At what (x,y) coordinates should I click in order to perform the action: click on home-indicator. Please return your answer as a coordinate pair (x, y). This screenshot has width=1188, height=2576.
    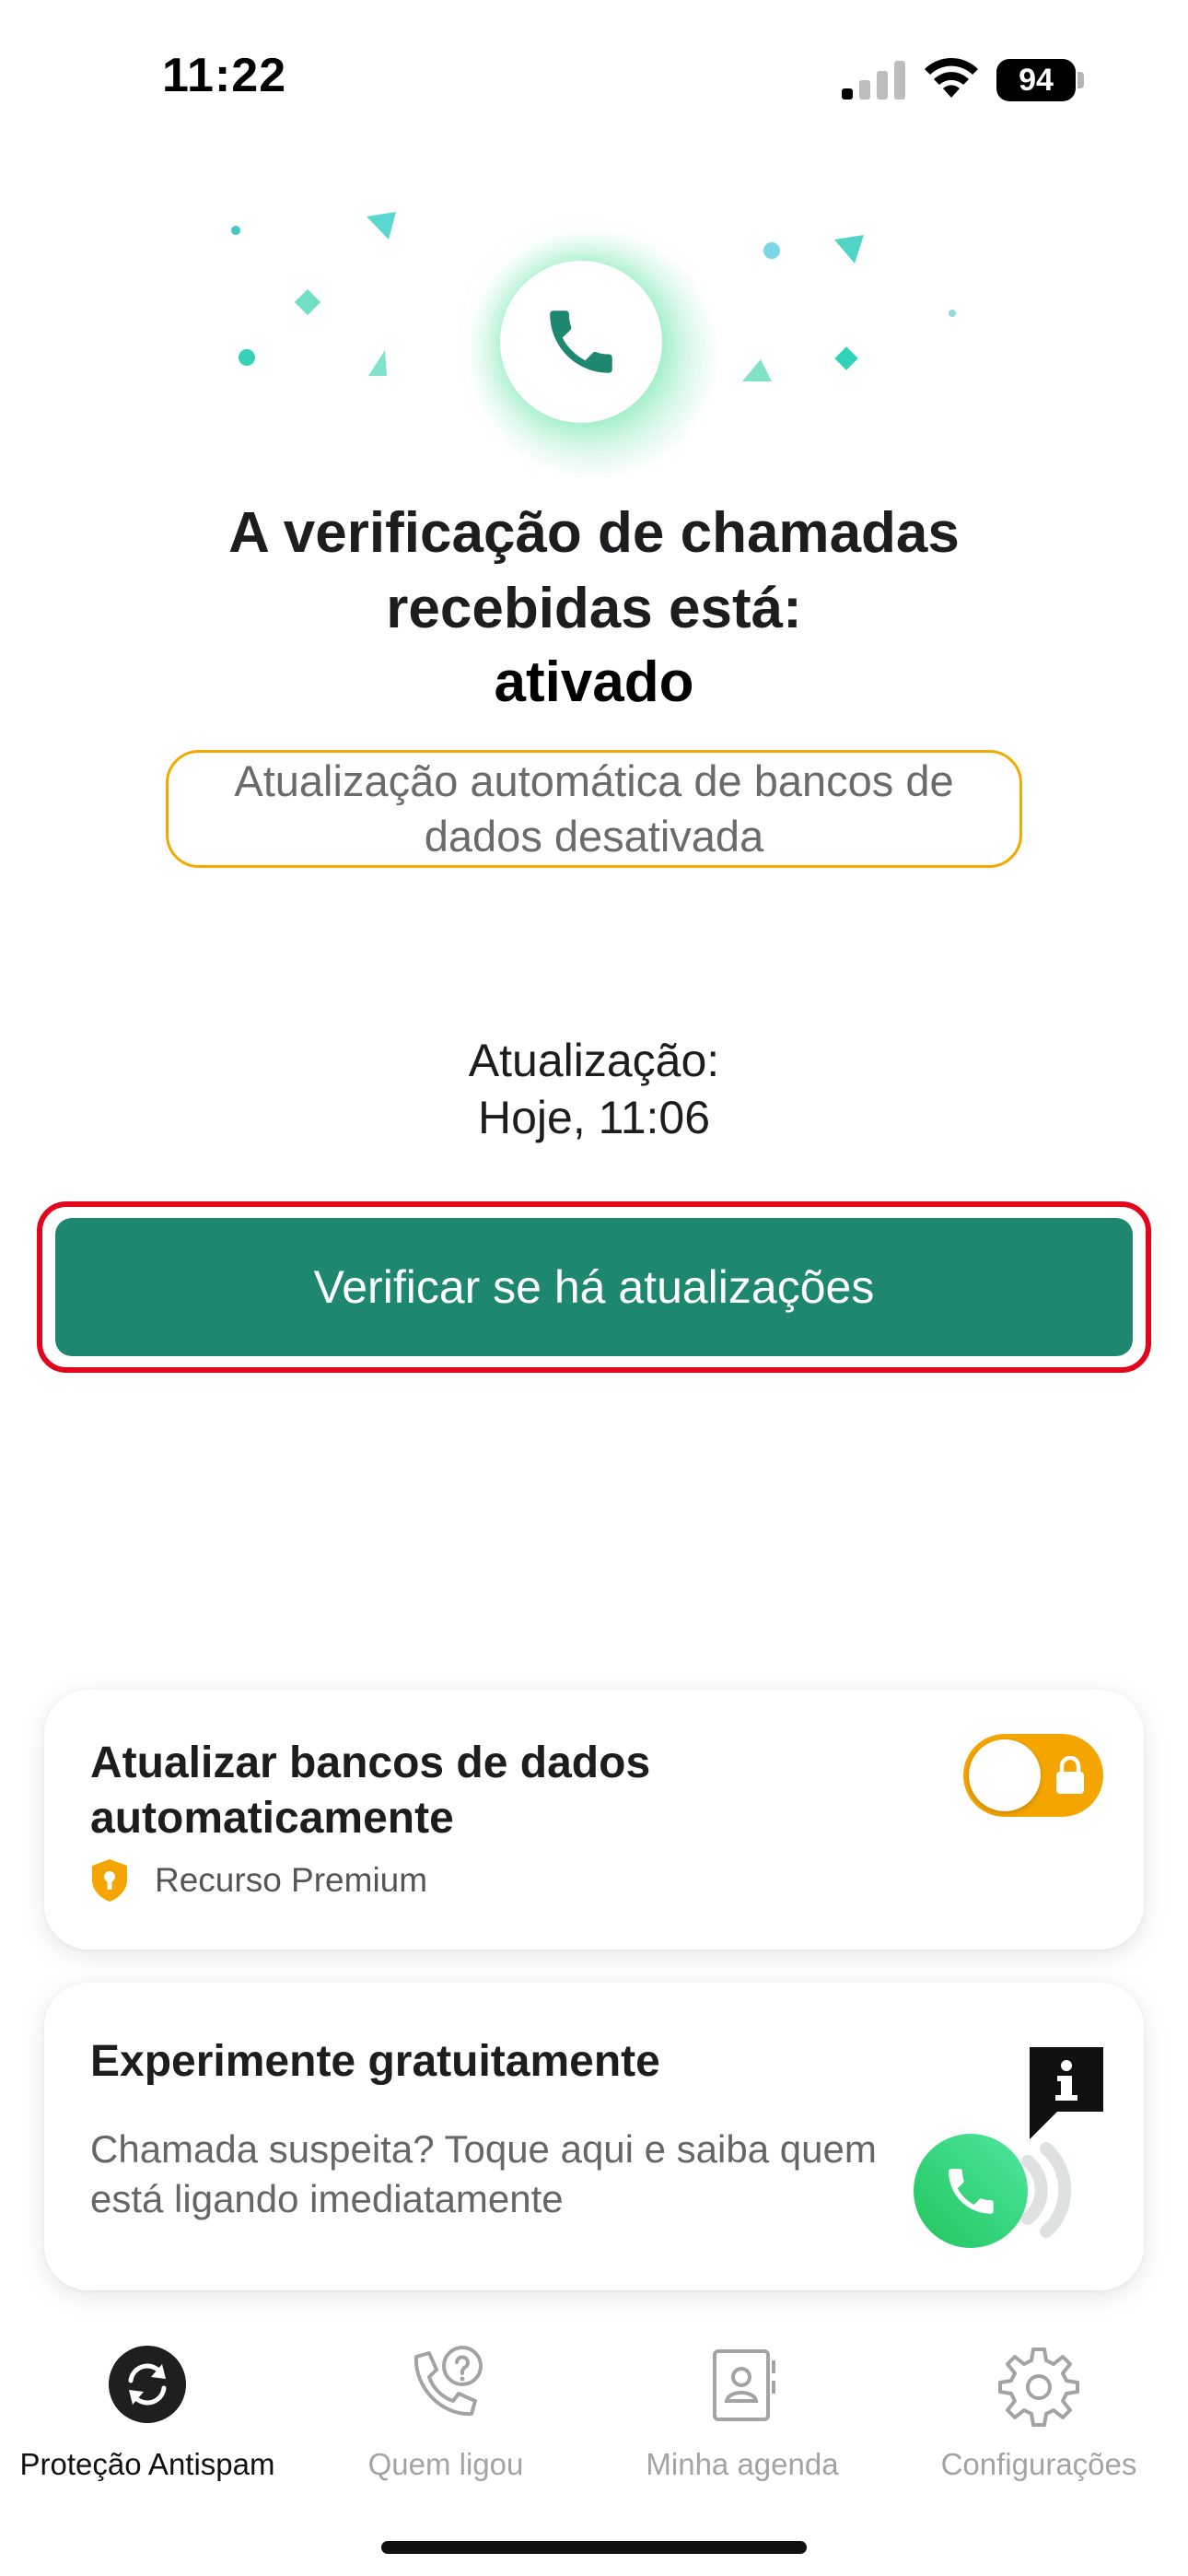
    Looking at the image, I should click on (594, 2547).